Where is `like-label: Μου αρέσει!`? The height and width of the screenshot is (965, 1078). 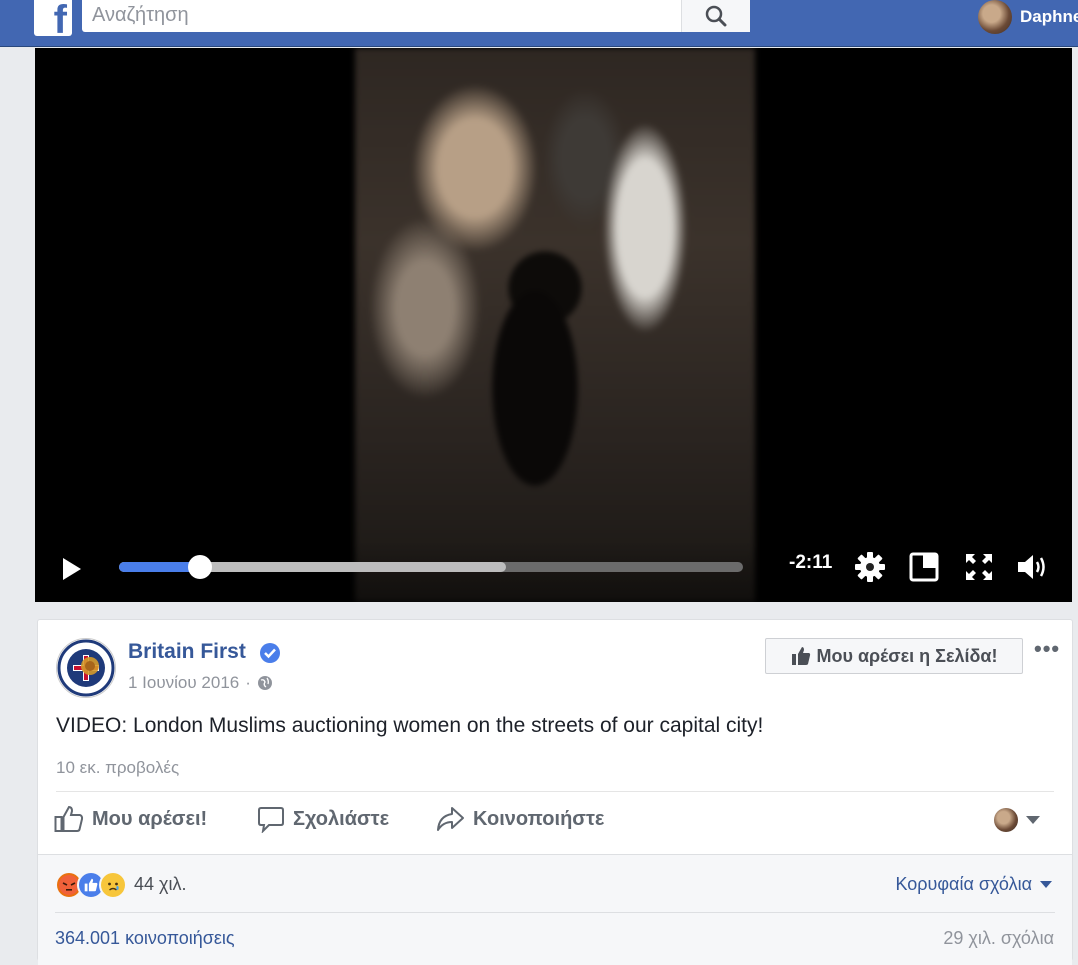 like-label: Μου αρέσει! is located at coordinates (150, 818).